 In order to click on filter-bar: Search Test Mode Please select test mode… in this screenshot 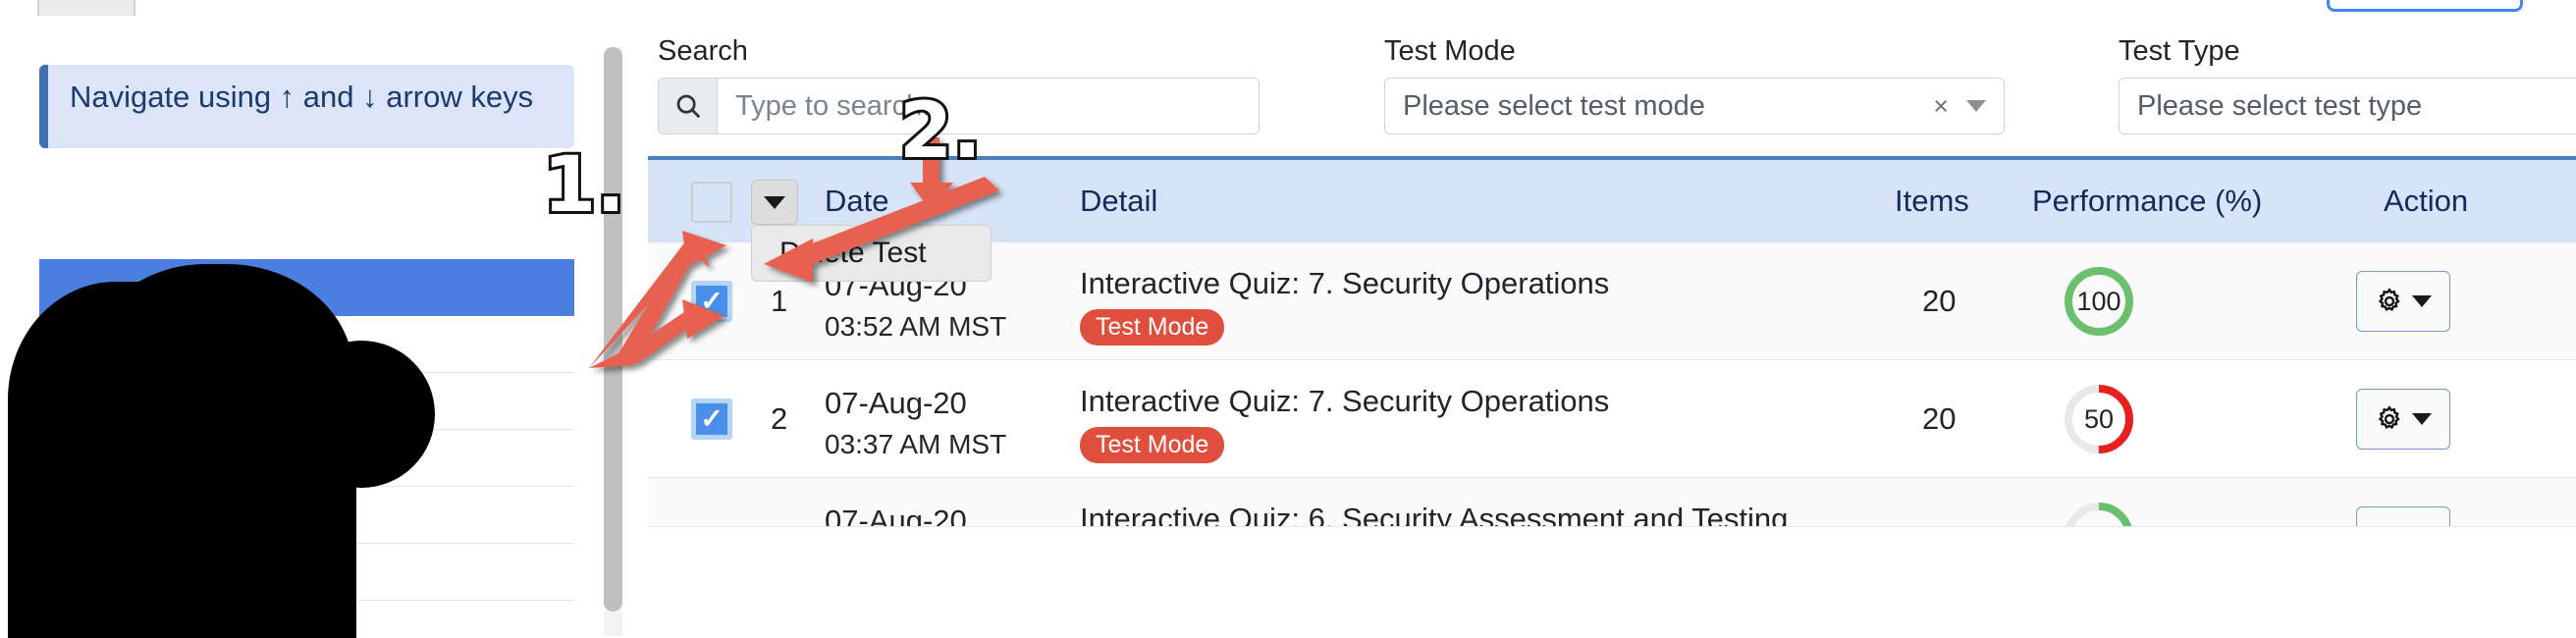, I will do `click(1612, 88)`.